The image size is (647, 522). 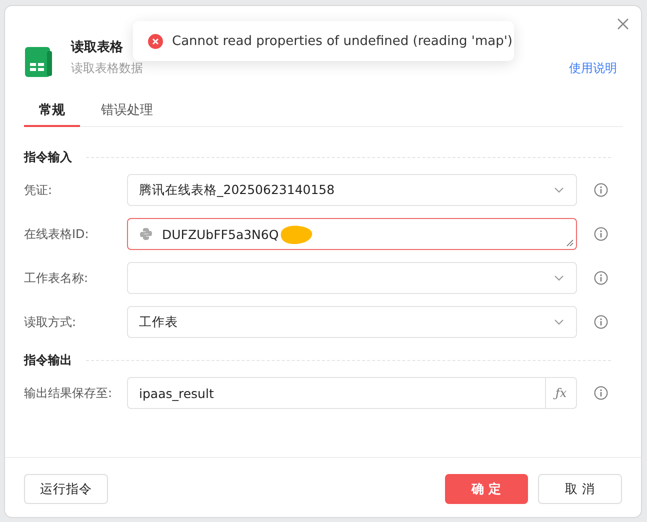 What do you see at coordinates (570, 243) in the screenshot?
I see `resize-handle-icon` at bounding box center [570, 243].